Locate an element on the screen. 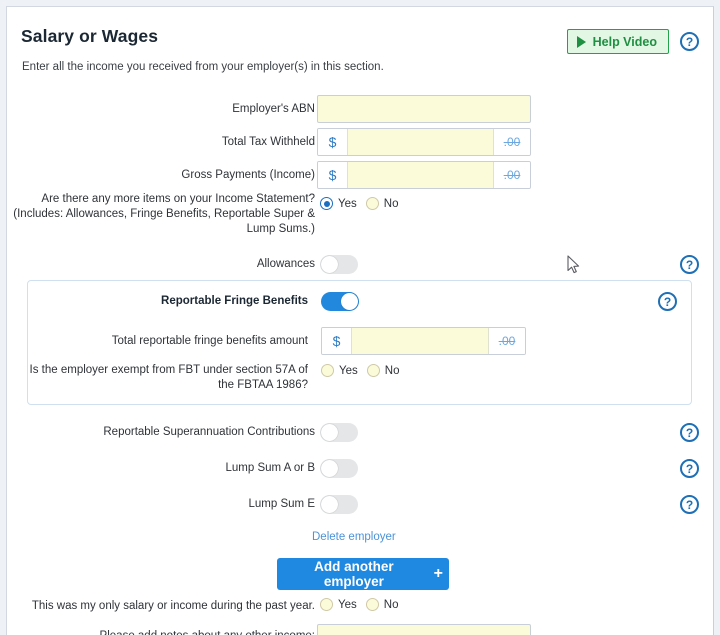  label-employer-abn: Employer's ABN is located at coordinates (273, 109).